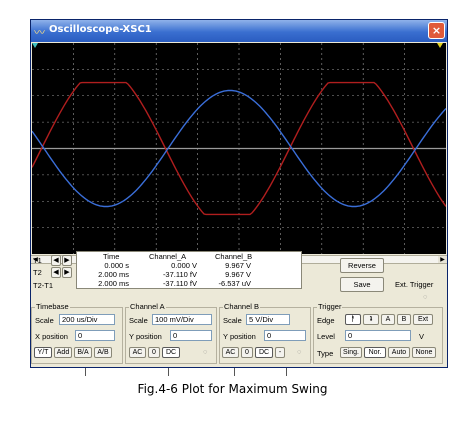  I want to click on channel-a-ypos-field: 0, so click(191, 335).